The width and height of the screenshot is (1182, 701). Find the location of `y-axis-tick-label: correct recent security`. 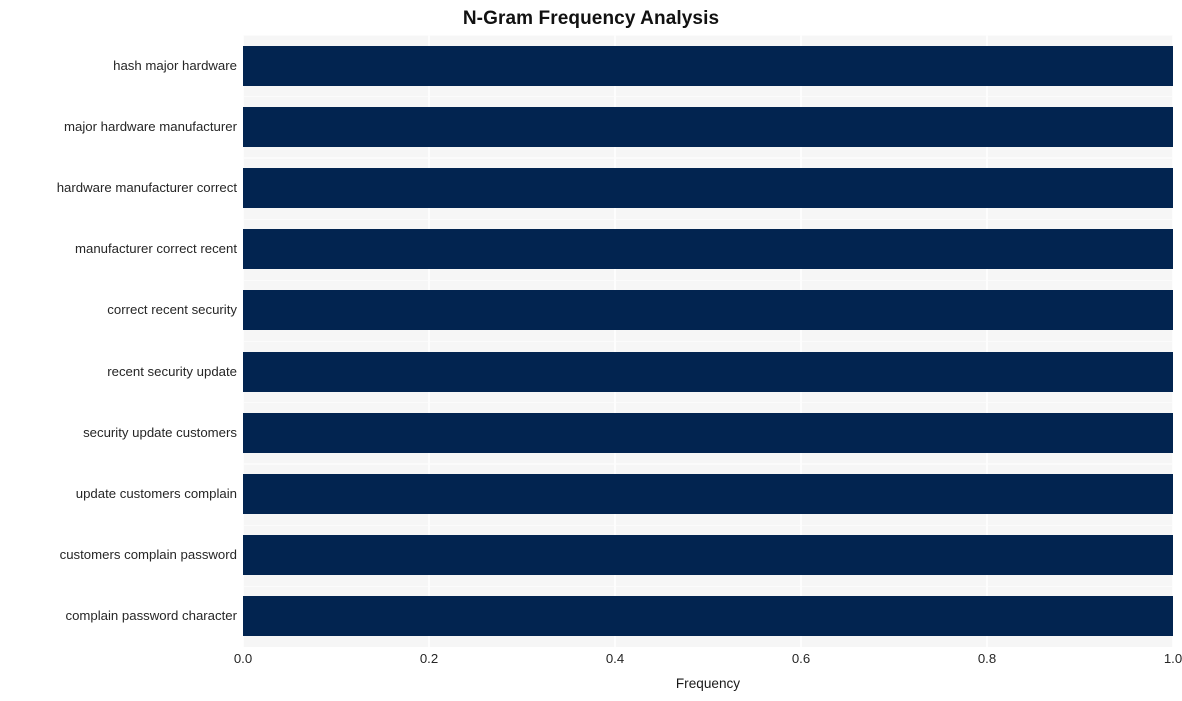

y-axis-tick-label: correct recent security is located at coordinates (172, 310).